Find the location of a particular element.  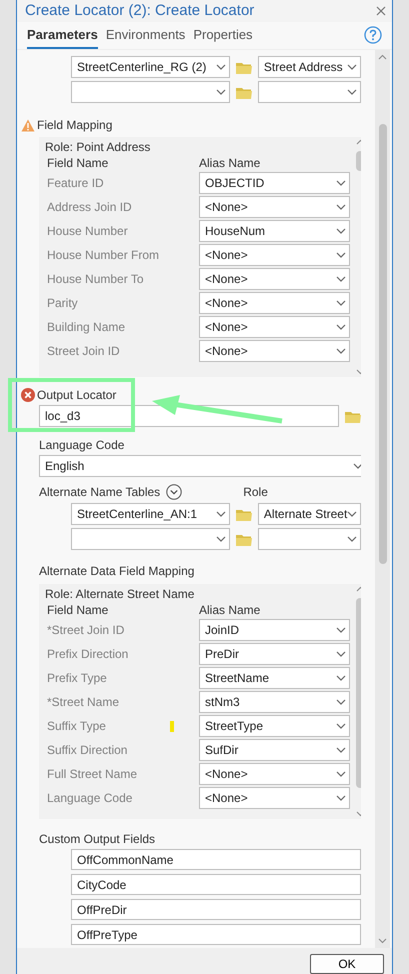

output-field: CityCode is located at coordinates (216, 884).